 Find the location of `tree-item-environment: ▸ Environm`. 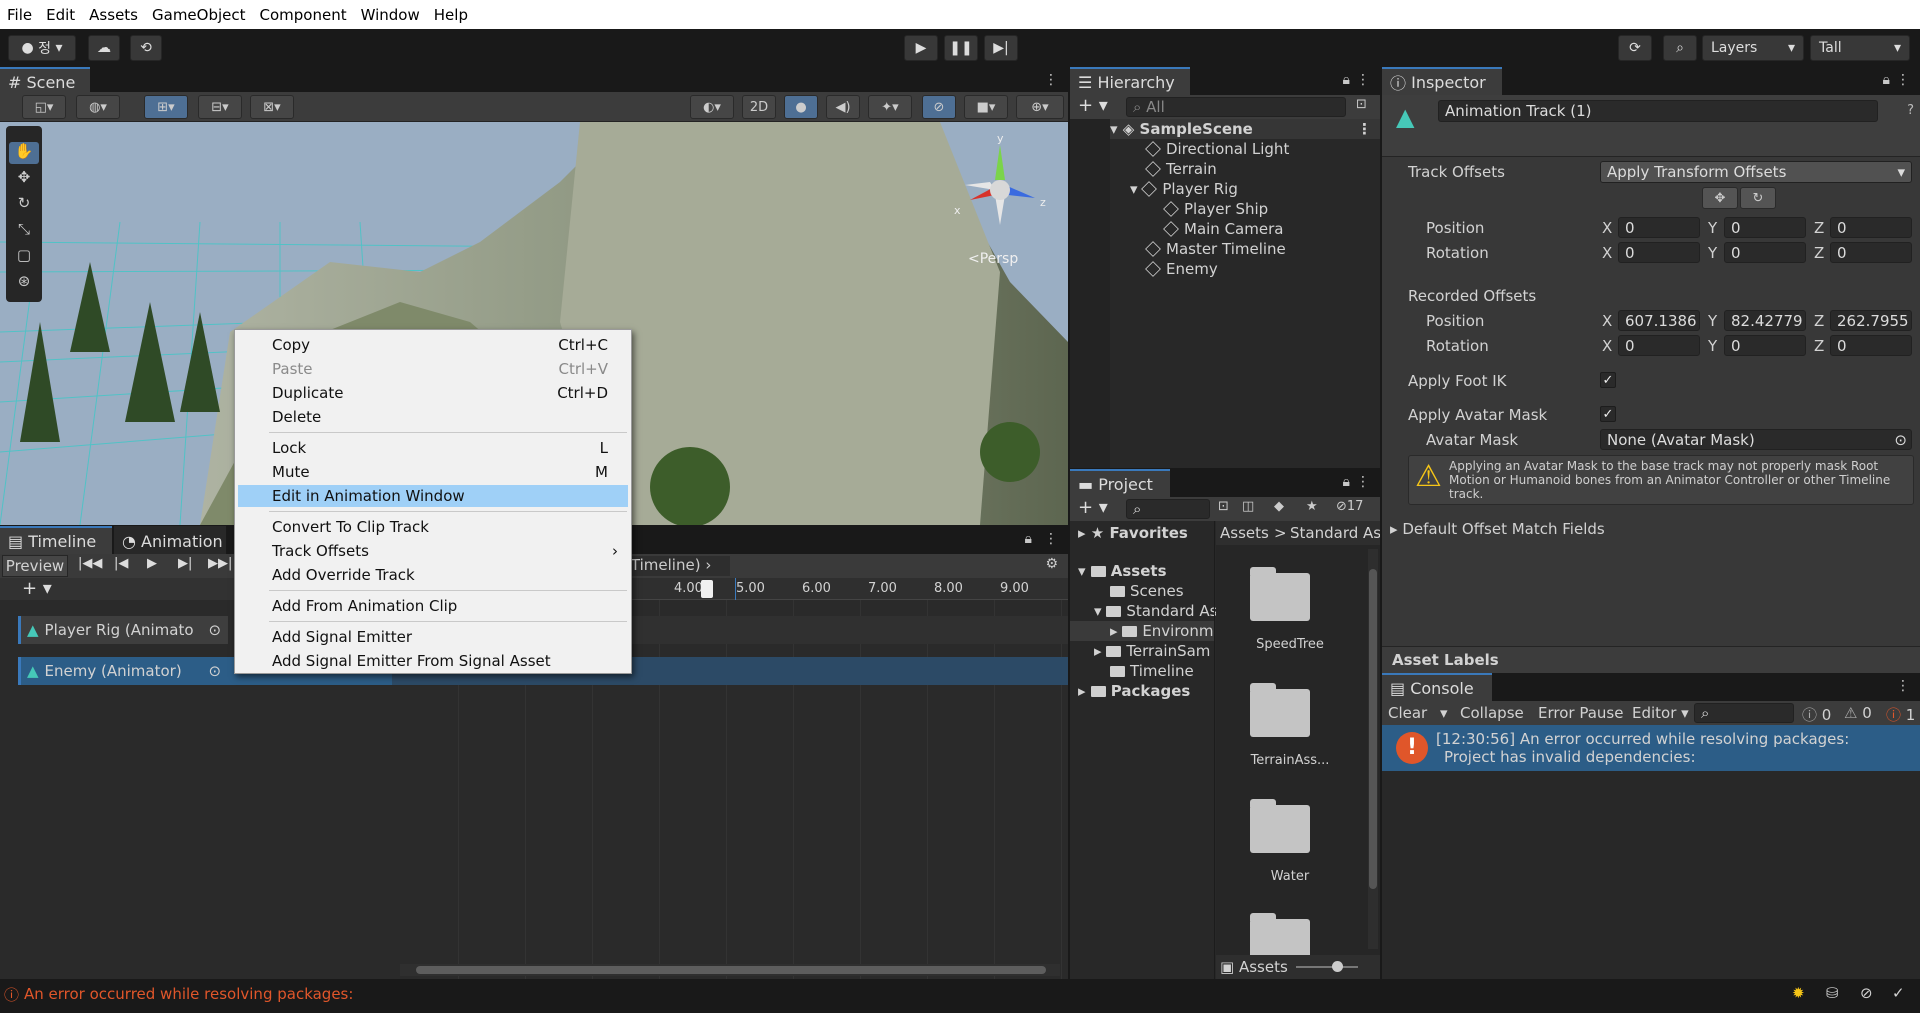

tree-item-environment: ▸ Environm is located at coordinates (1142, 631).